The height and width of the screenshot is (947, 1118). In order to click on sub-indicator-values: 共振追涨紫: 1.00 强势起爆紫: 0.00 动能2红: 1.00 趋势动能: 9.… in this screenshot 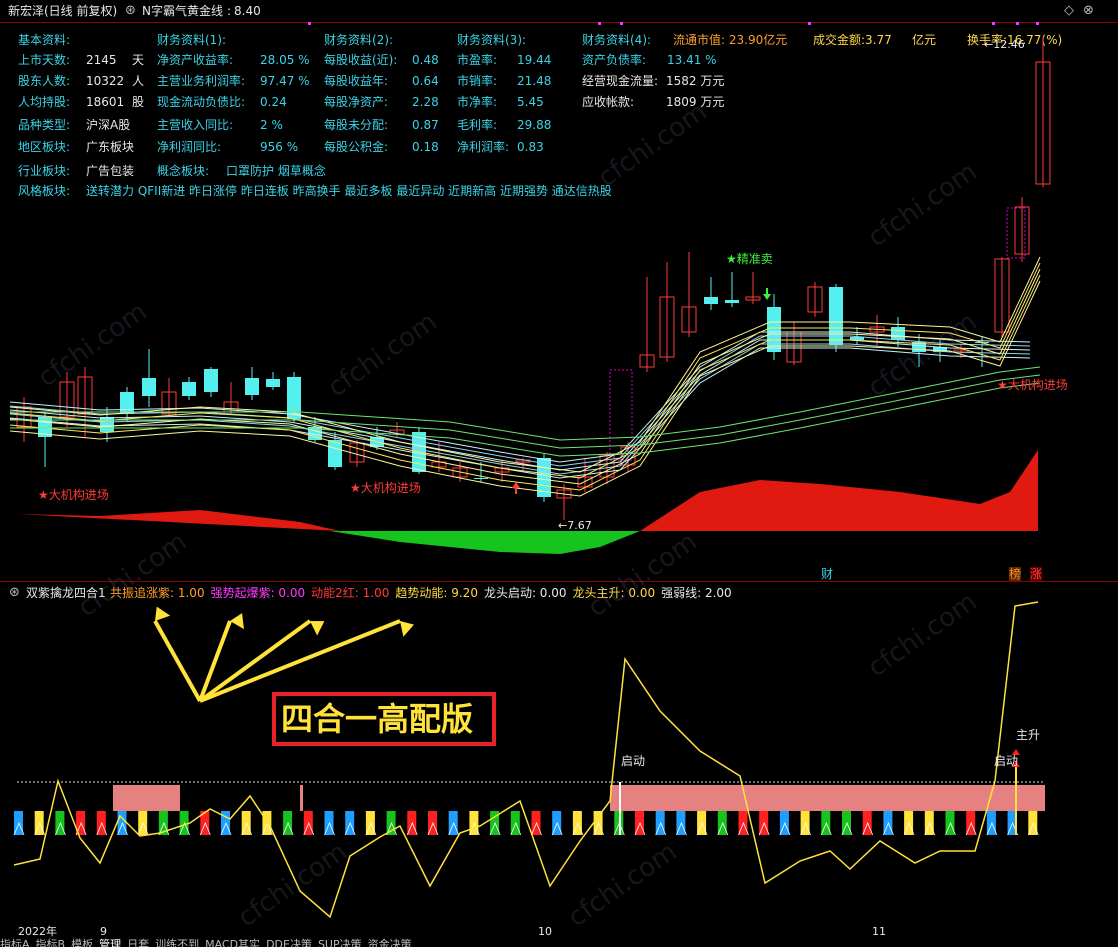, I will do `click(424, 593)`.